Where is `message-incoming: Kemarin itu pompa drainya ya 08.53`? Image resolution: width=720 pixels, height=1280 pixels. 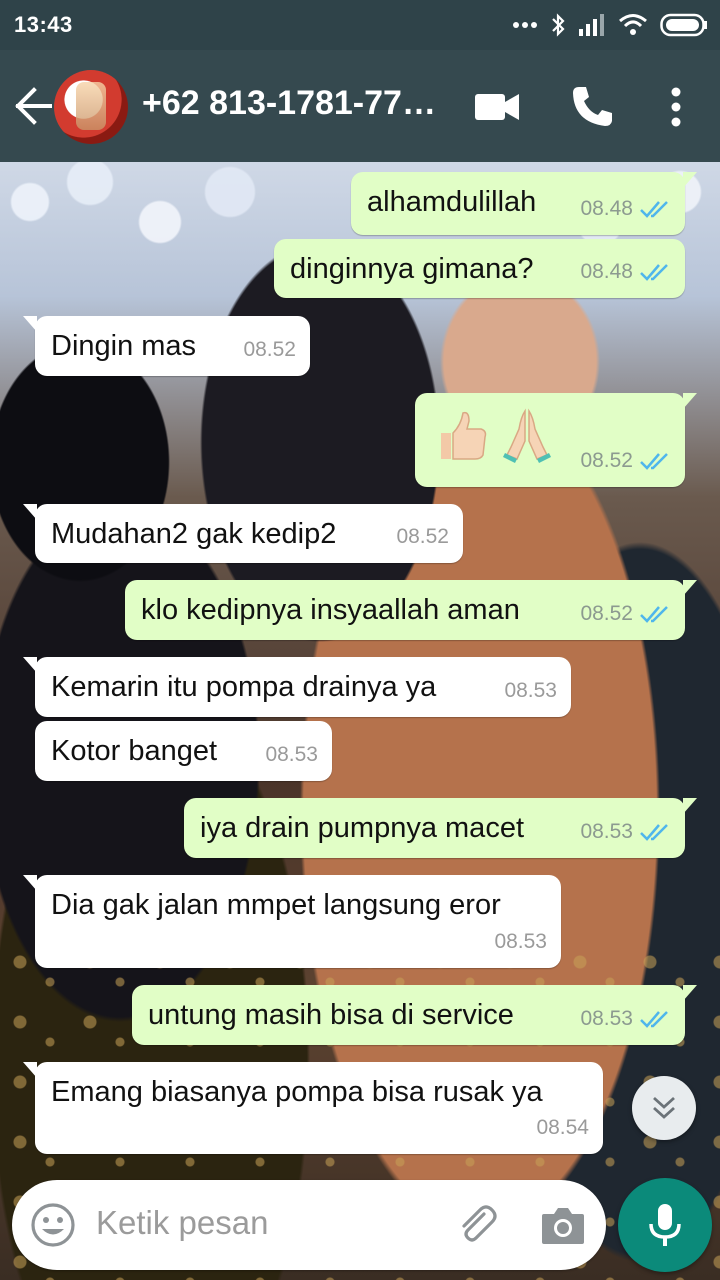
message-incoming: Kemarin itu pompa drainya ya 08.53 is located at coordinates (297, 687).